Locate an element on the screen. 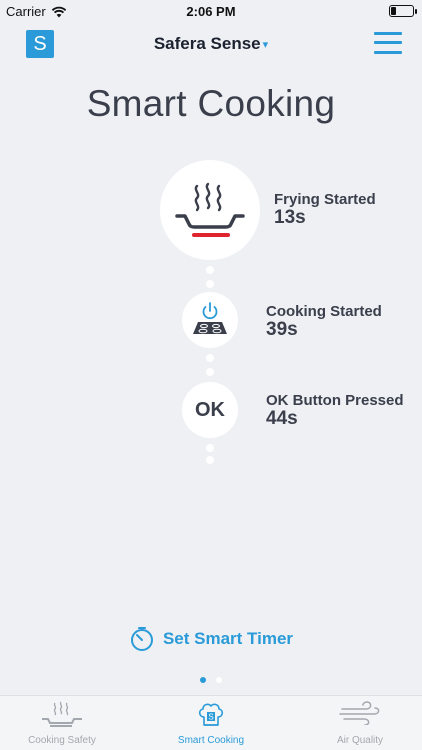 Image resolution: width=422 pixels, height=750 pixels. event-time: 44s is located at coordinates (282, 418).